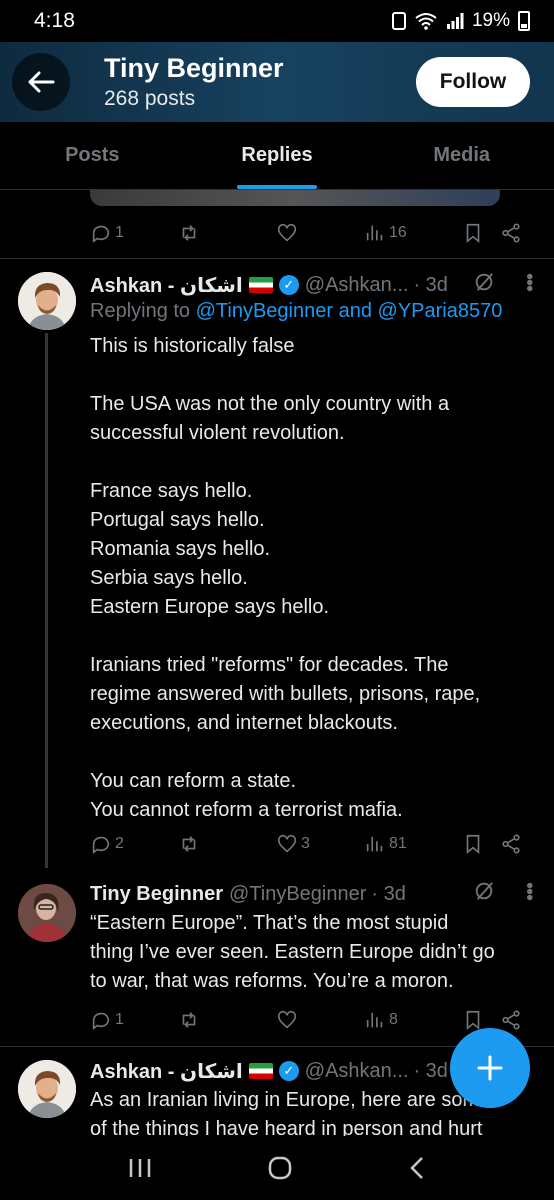  What do you see at coordinates (277, 258) in the screenshot?
I see `divider` at bounding box center [277, 258].